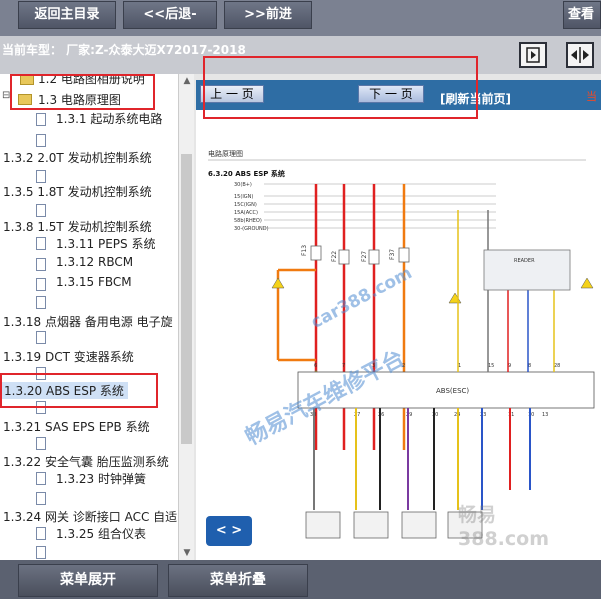 The height and width of the screenshot is (599, 601). I want to click on svg-text: F37, so click(392, 254).